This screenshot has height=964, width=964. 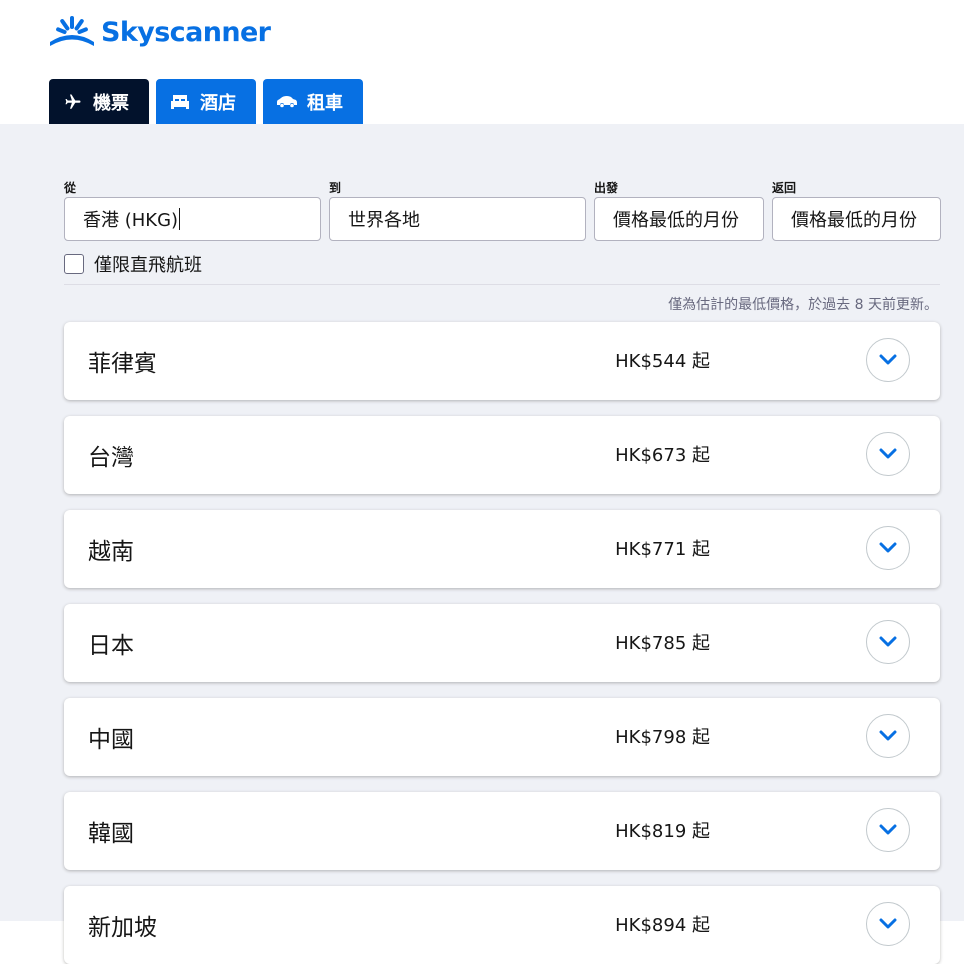 I want to click on depart-value: 價格最低的月份, so click(x=676, y=220).